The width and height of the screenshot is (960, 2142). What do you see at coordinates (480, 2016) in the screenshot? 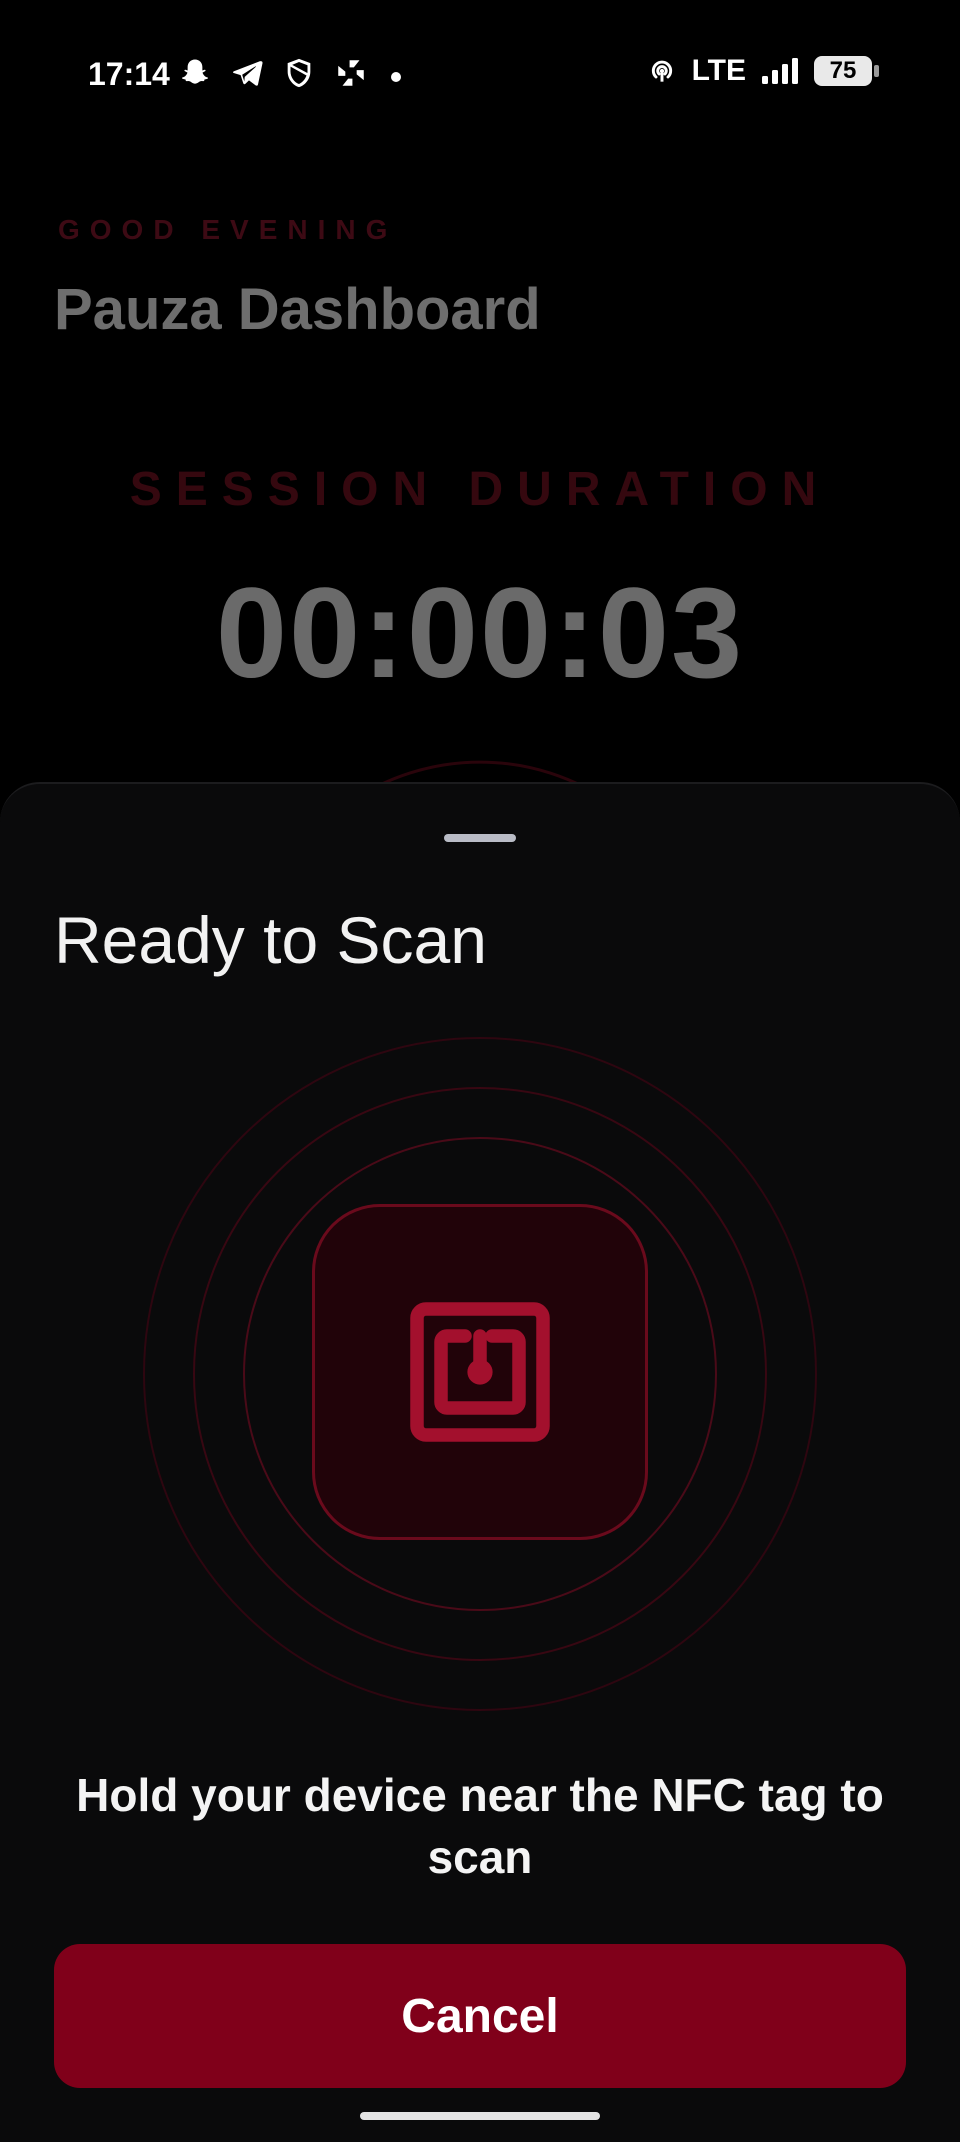
I see `cancel-button: Cancel` at bounding box center [480, 2016].